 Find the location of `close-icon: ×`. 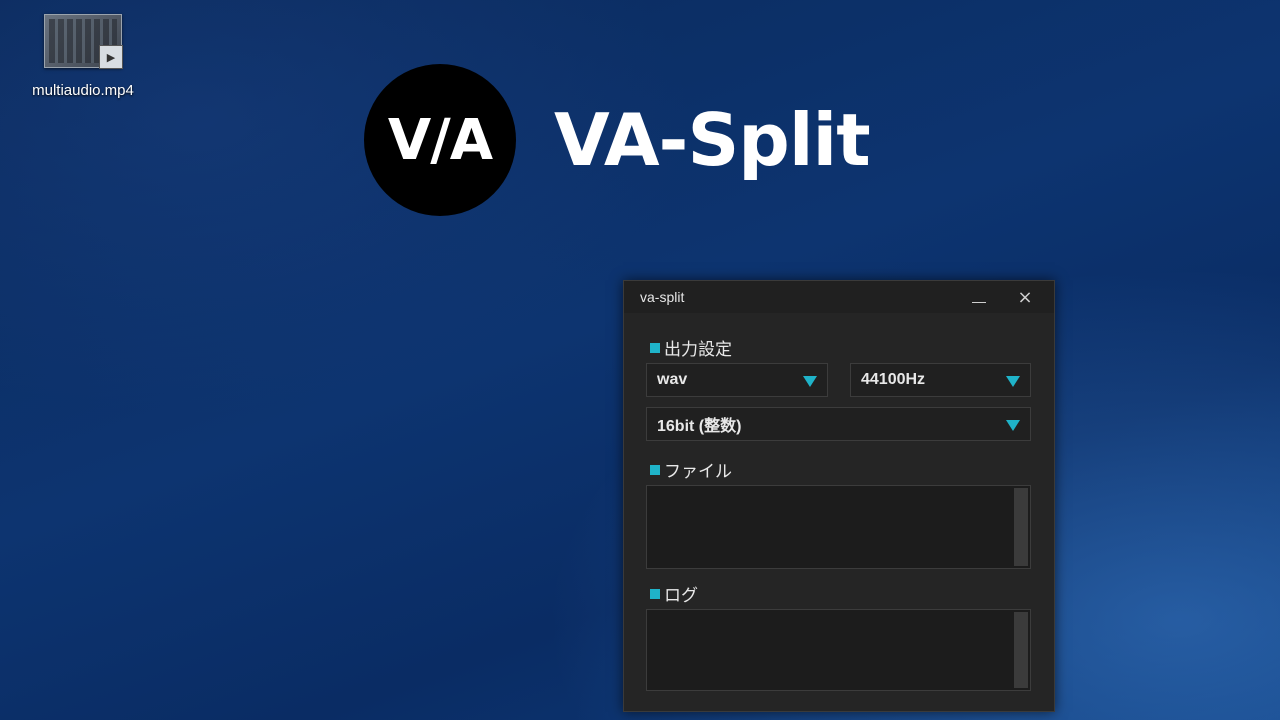

close-icon: × is located at coordinates (1025, 297).